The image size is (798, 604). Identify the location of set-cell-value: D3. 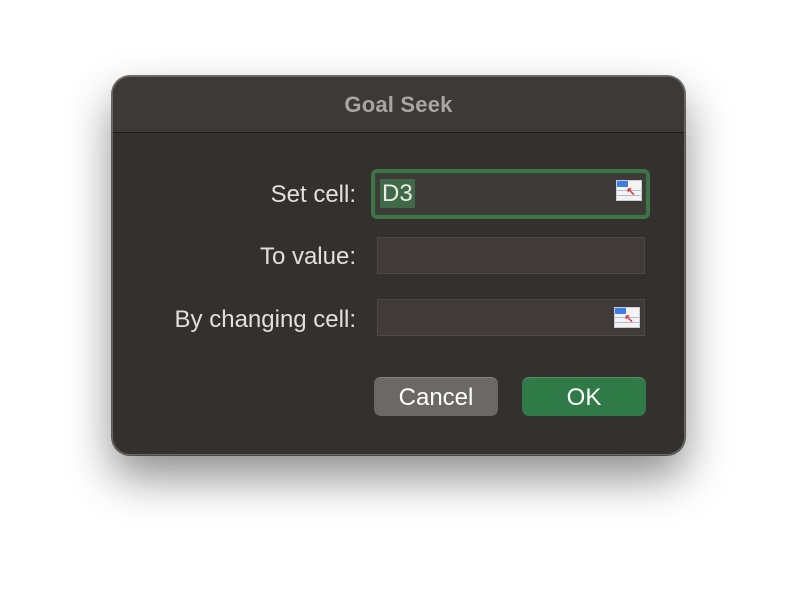
(397, 193).